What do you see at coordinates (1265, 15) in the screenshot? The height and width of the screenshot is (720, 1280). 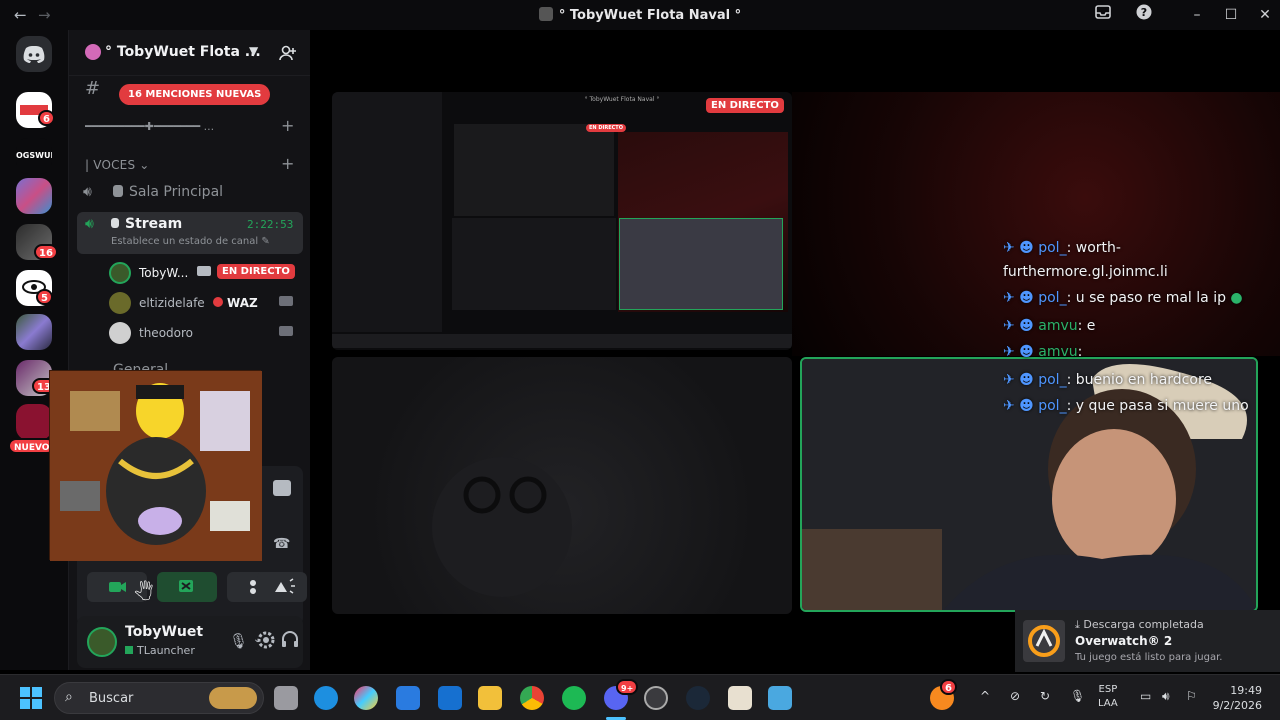 I see `close-button: ✕` at bounding box center [1265, 15].